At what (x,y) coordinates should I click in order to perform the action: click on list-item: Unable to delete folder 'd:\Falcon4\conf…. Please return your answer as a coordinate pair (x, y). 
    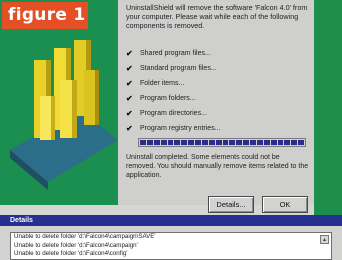
    Looking at the image, I should click on (71, 253).